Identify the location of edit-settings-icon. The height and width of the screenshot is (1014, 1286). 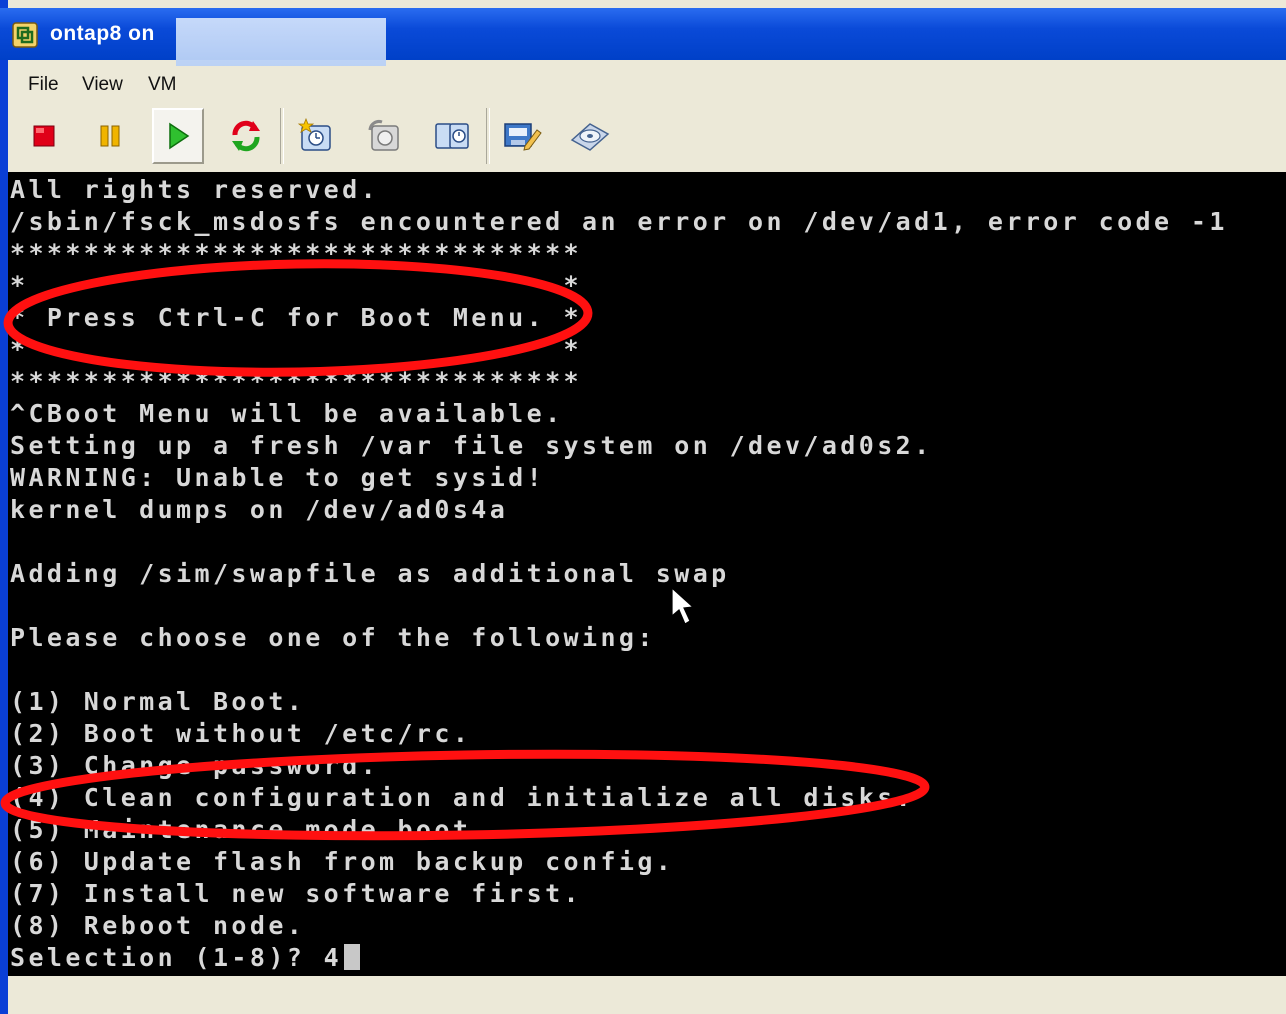
(523, 137).